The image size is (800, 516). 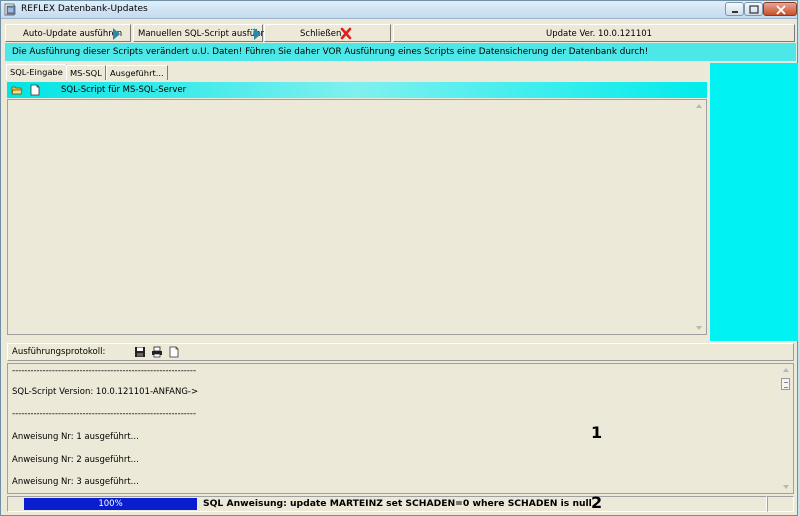 I want to click on open-folder-icon, so click(x=17, y=90).